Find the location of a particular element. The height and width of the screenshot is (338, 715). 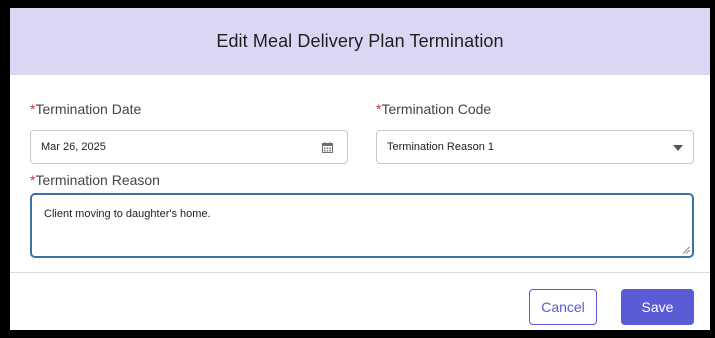

calendar-icon is located at coordinates (327, 147).